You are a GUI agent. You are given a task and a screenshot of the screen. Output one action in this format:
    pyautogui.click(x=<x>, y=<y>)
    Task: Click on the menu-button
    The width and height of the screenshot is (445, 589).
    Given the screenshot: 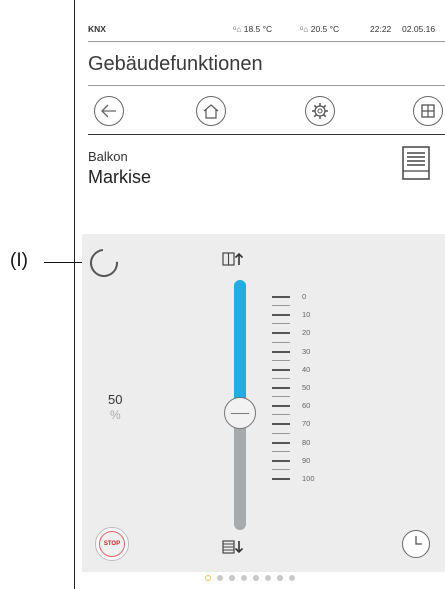 What is the action you would take?
    pyautogui.click(x=416, y=165)
    